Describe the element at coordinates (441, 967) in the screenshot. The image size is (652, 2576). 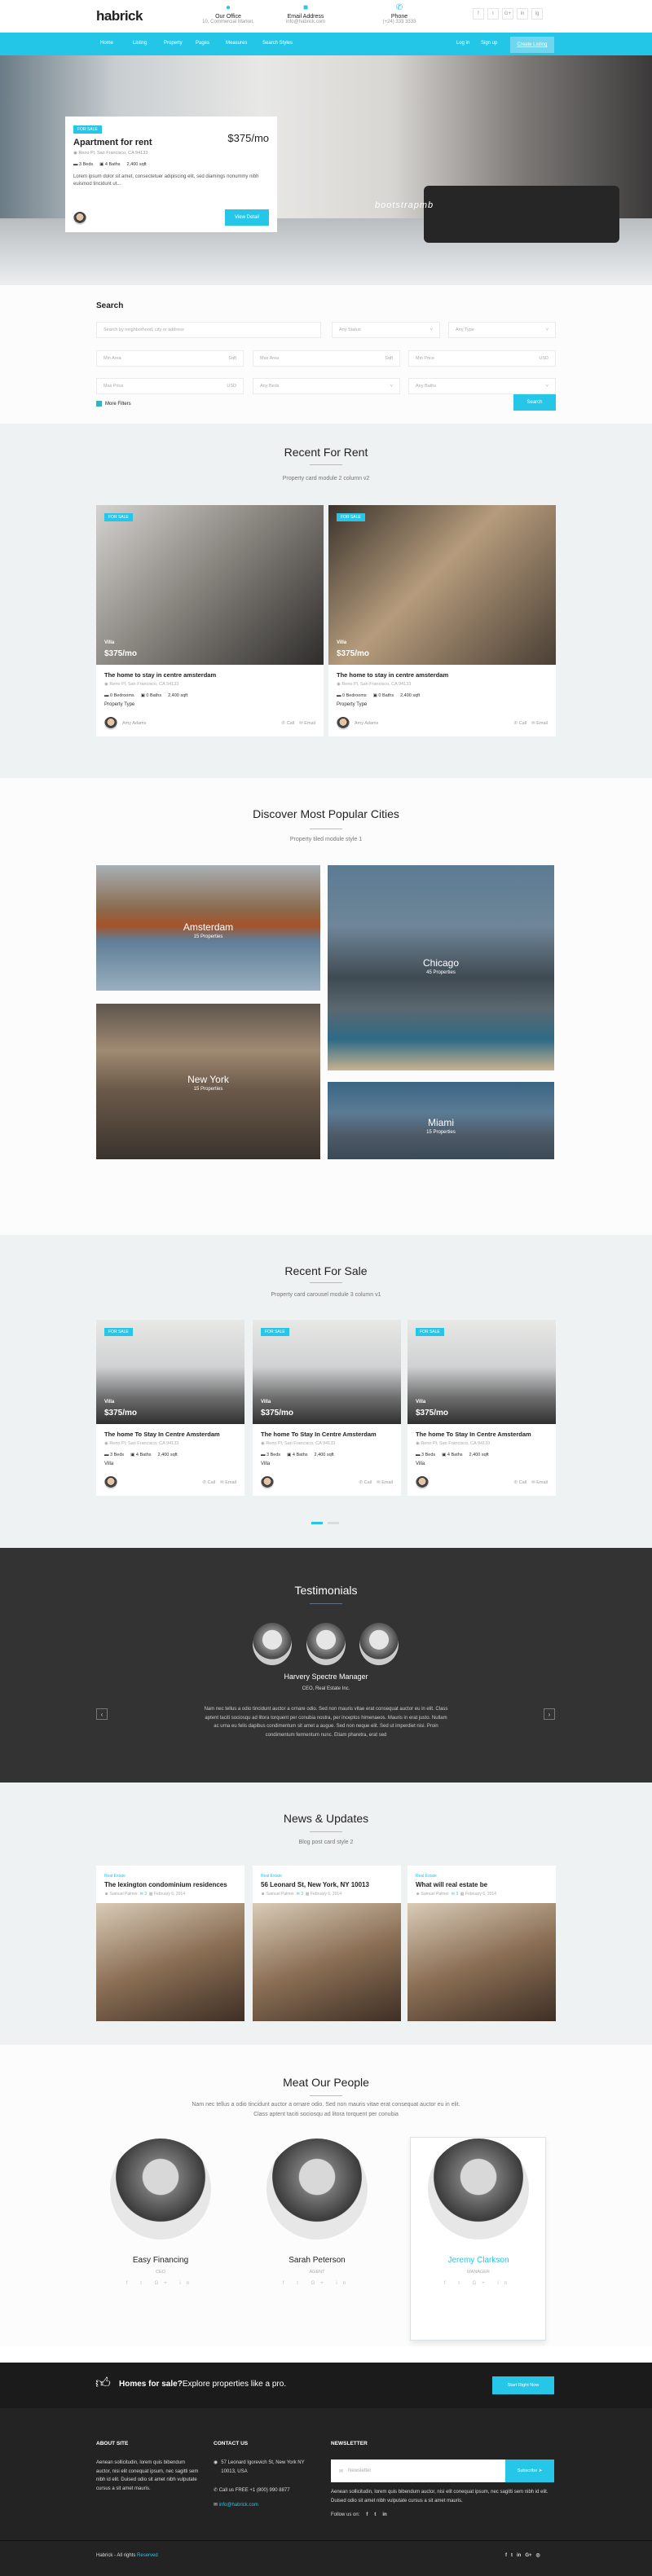
I see `city-tile-chicago: Chicago 45 Properties` at that location.